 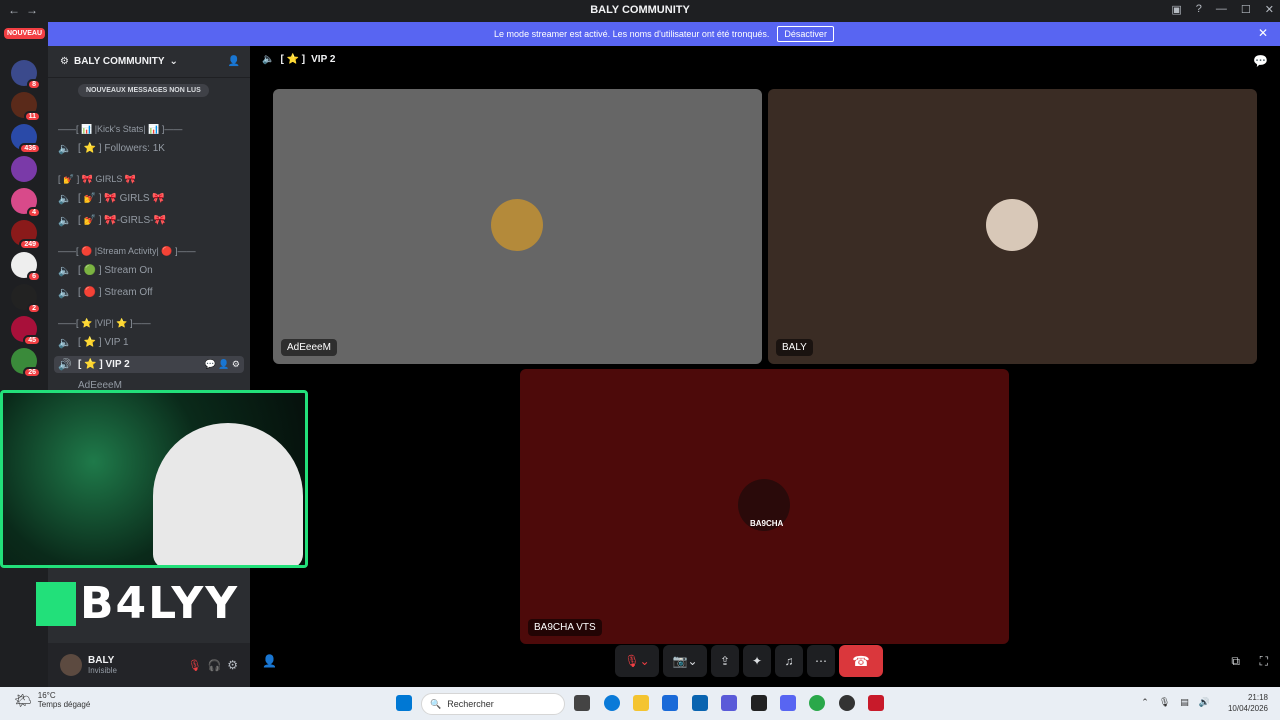 I want to click on acrobat-icon, so click(x=876, y=703).